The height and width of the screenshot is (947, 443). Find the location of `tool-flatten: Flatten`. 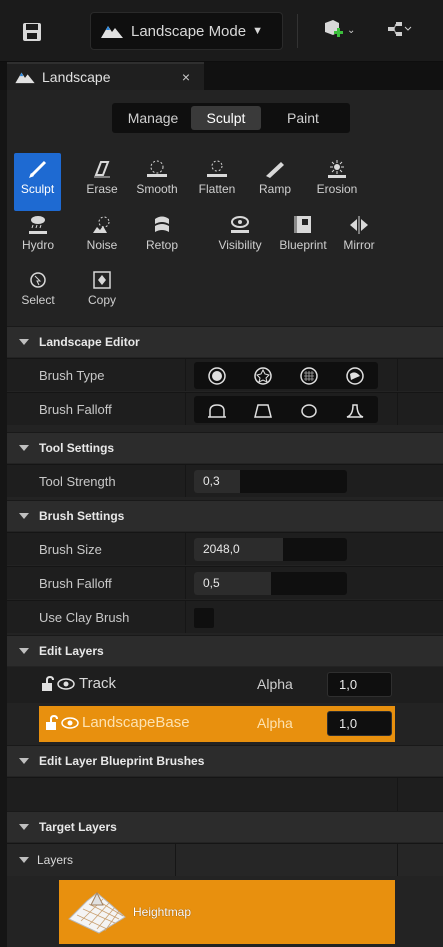

tool-flatten: Flatten is located at coordinates (217, 182).